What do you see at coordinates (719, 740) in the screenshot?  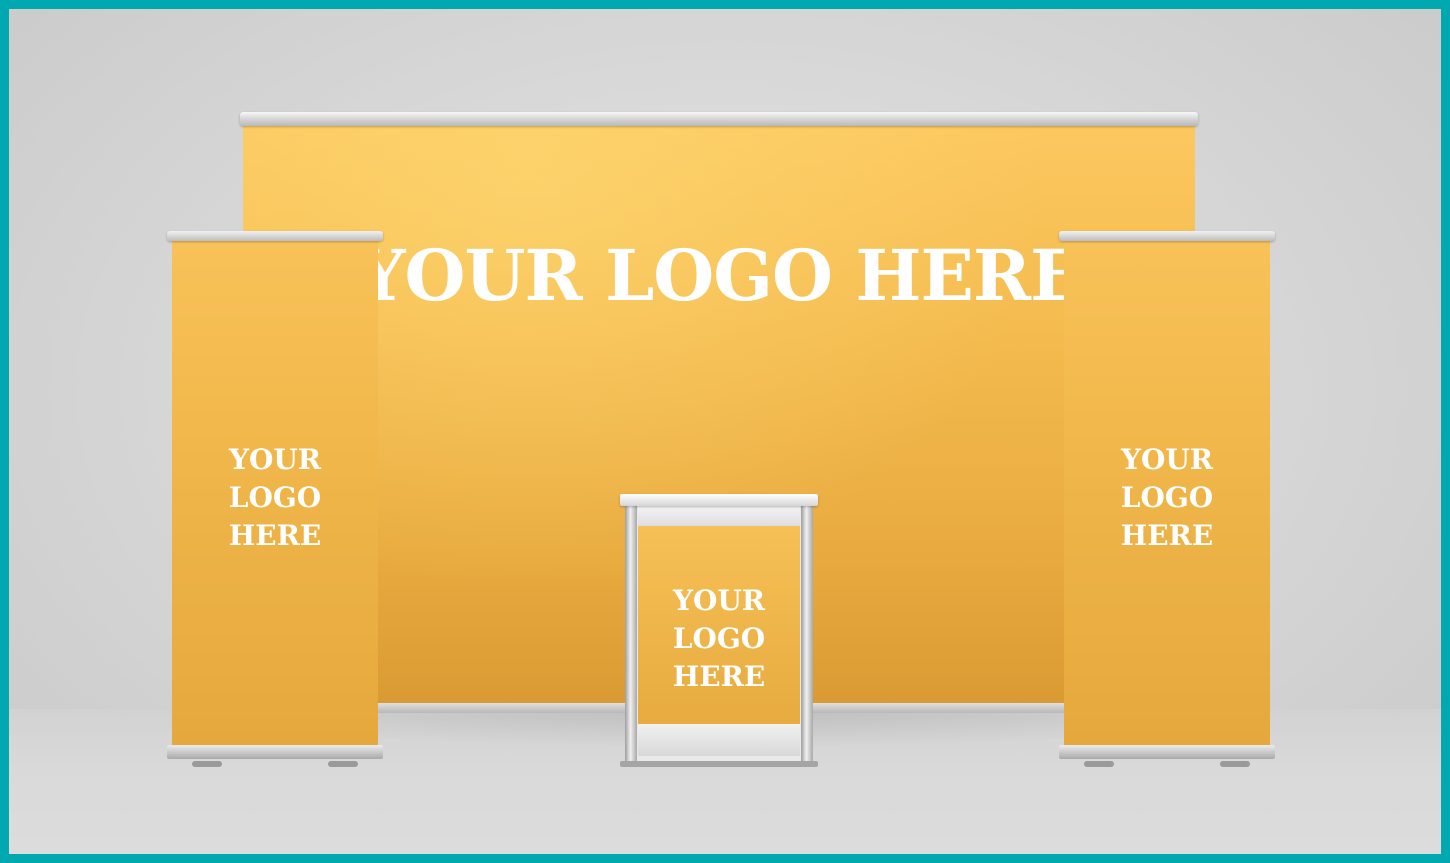 I see `counter-bottom-band` at bounding box center [719, 740].